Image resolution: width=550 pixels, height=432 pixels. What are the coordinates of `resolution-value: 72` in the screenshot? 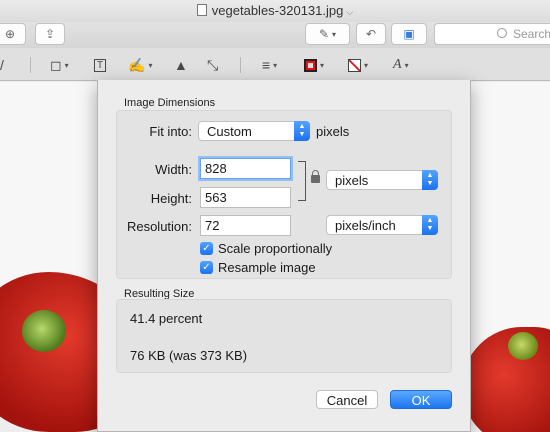 It's located at (212, 225).